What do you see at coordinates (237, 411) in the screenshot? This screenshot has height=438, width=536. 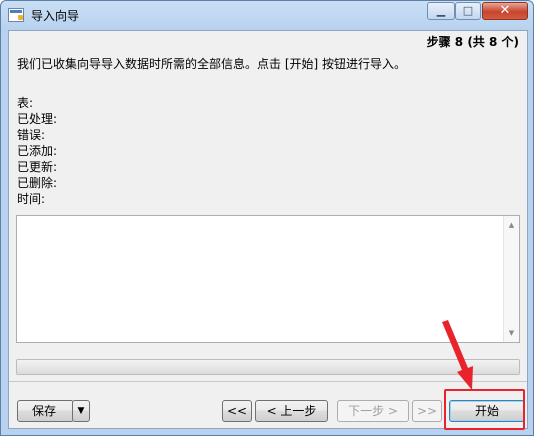 I see `first-step-button: <<` at bounding box center [237, 411].